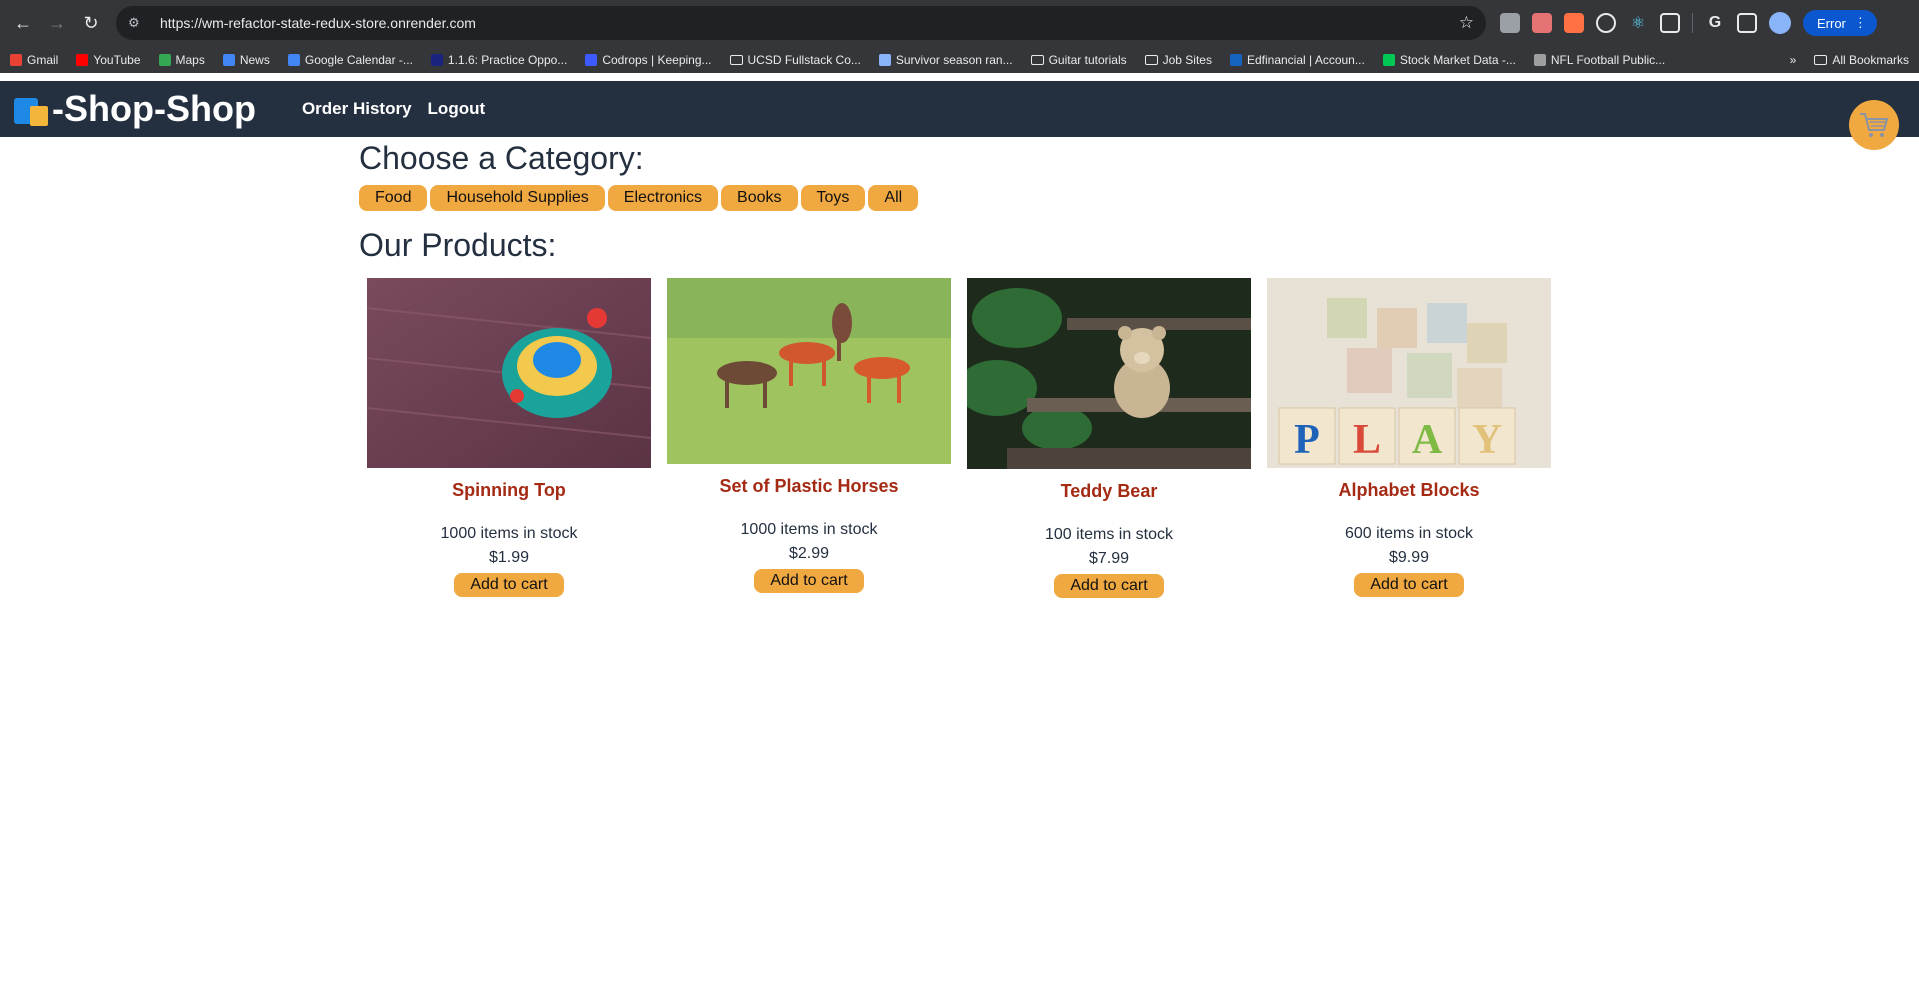 This screenshot has width=1919, height=992. Describe the element at coordinates (1109, 373) in the screenshot. I see `product-image-teddy-bear` at that location.